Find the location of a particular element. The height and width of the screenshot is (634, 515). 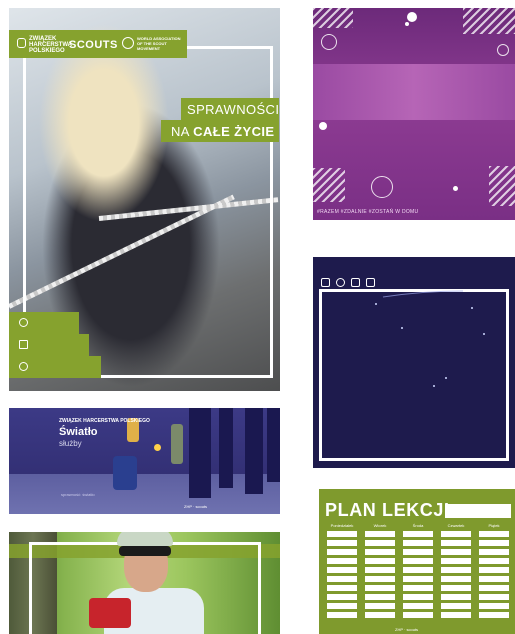

day-column: Piątek is located at coordinates (494, 573).